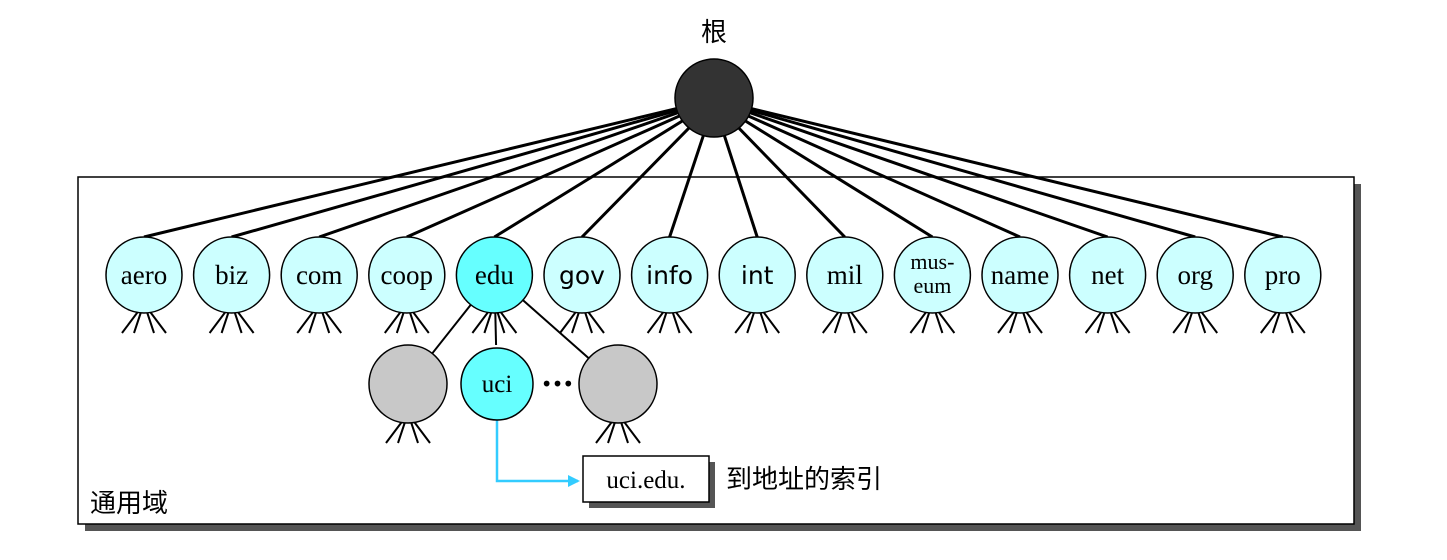 Image resolution: width=1447 pixels, height=560 pixels. What do you see at coordinates (714, 98) in the screenshot?
I see `root-node` at bounding box center [714, 98].